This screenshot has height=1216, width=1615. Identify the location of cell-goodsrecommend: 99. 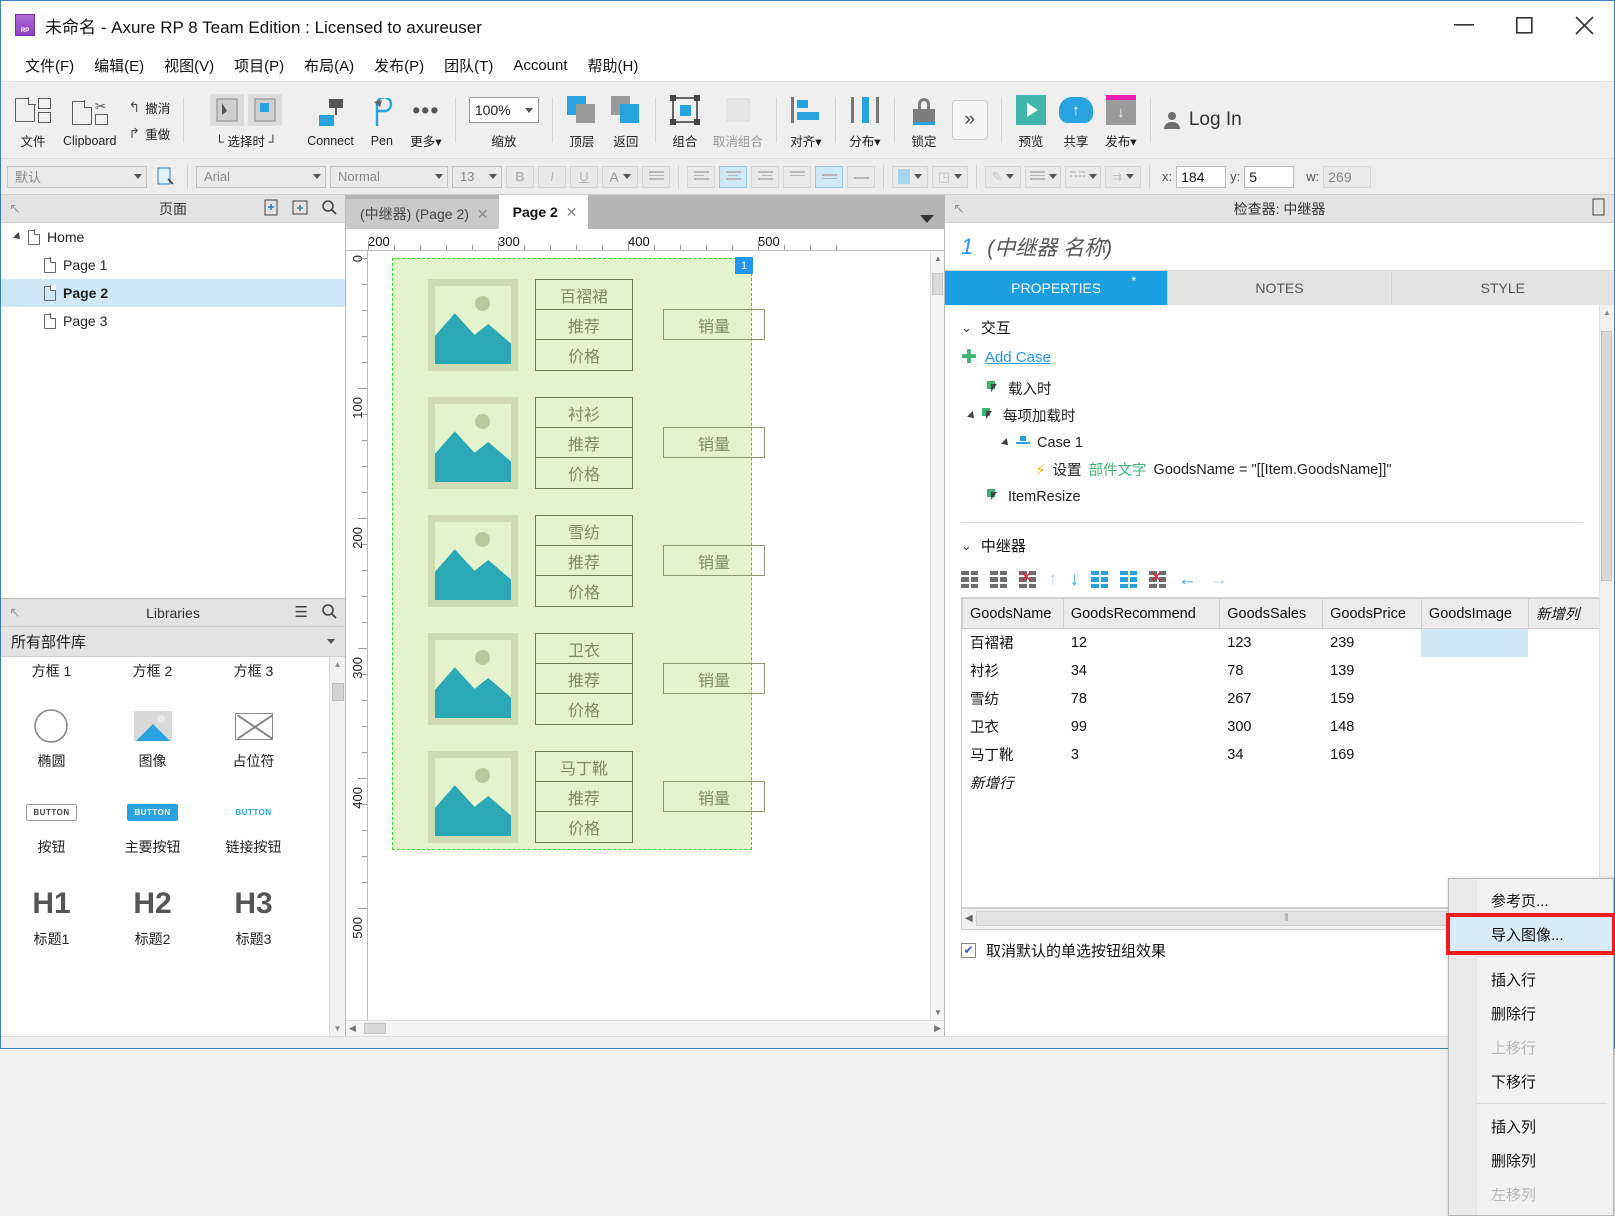
(1141, 727).